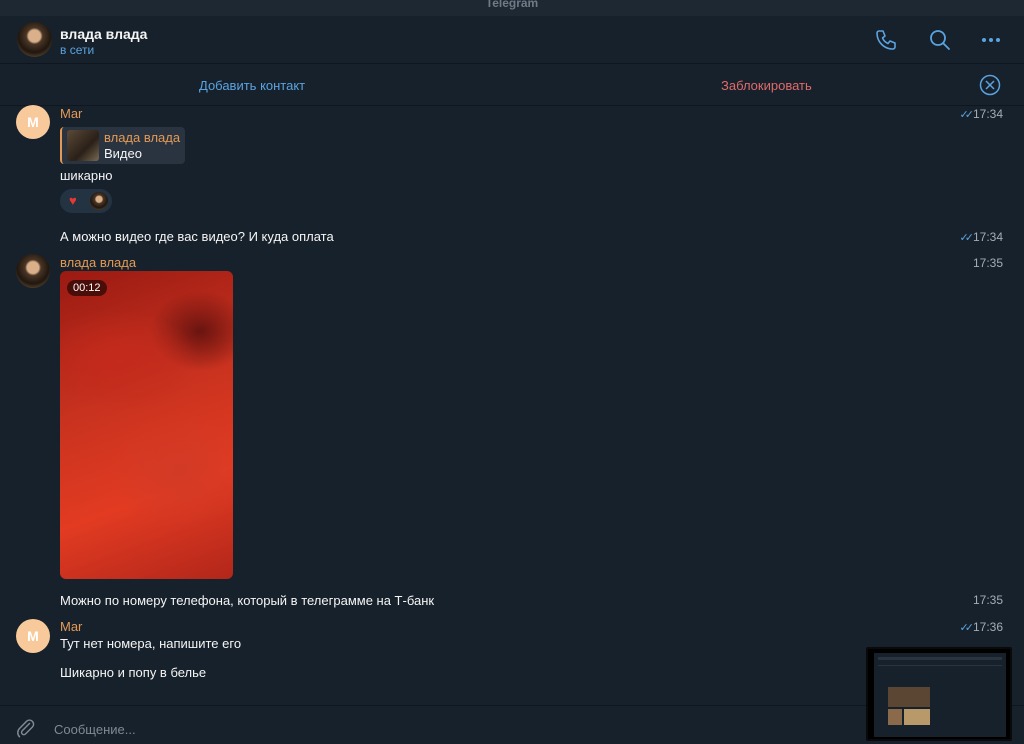 This screenshot has width=1024, height=744. What do you see at coordinates (512, 85) in the screenshot?
I see `contact-action-bar: Добавить контакт Заблокировать` at bounding box center [512, 85].